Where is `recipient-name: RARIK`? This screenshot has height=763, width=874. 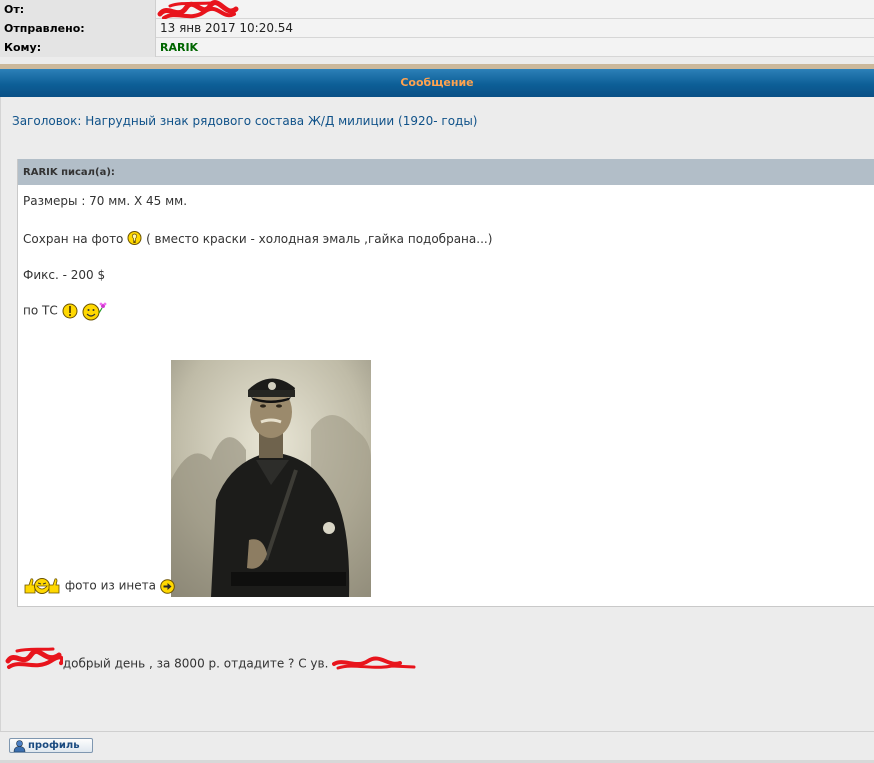 recipient-name: RARIK is located at coordinates (179, 47).